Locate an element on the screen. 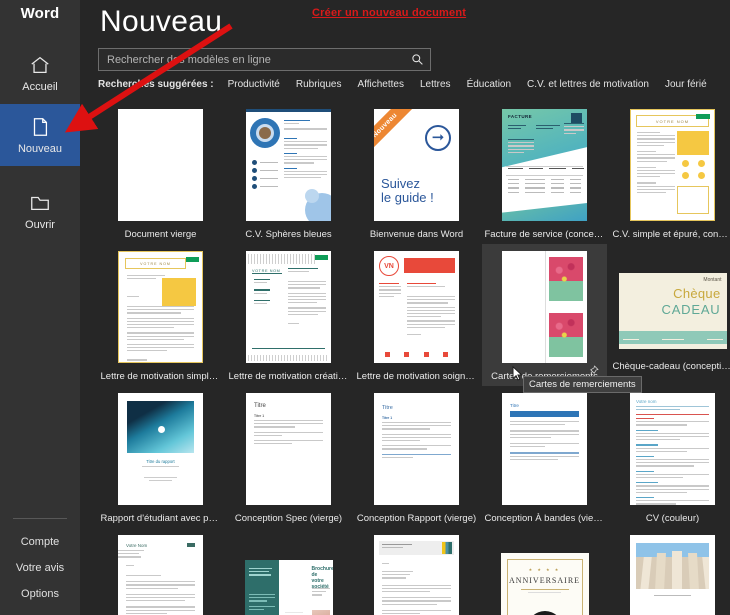 Image resolution: width=730 pixels, height=615 pixels. template-label: C.V. Sphères bleues is located at coordinates (288, 234).